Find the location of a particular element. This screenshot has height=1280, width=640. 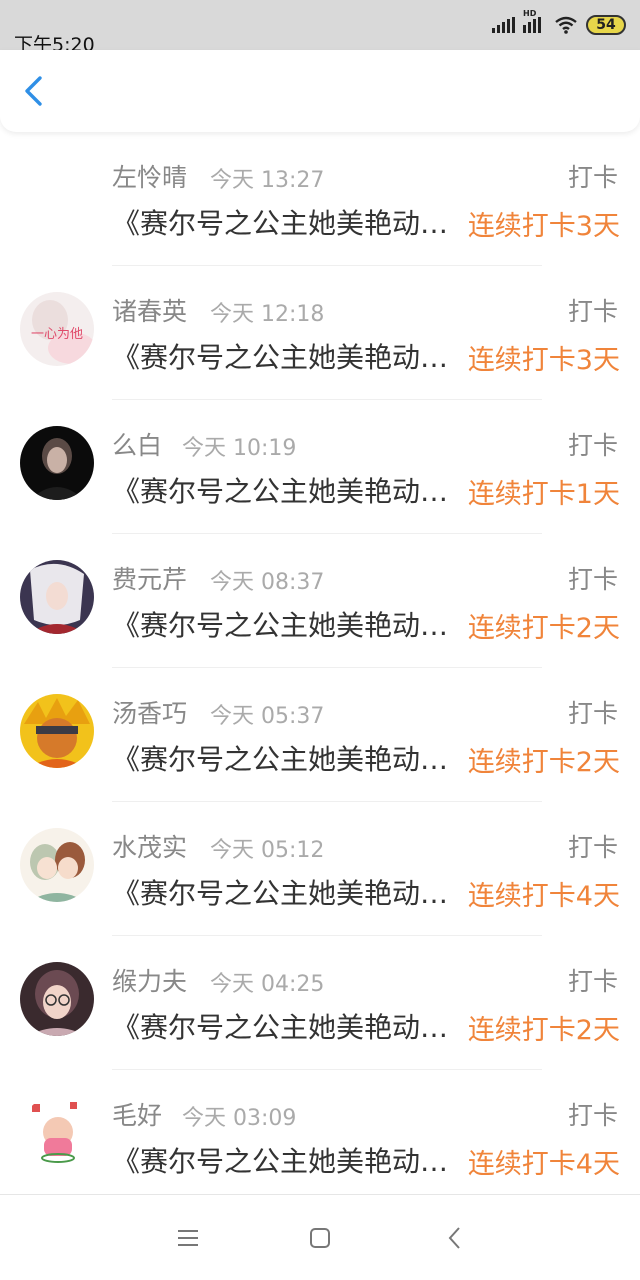

list-item: 毛好 今天 03:09 打卡 《赛尔号之公主她美艳动人》 连续打卡4天 is located at coordinates (320, 1132).